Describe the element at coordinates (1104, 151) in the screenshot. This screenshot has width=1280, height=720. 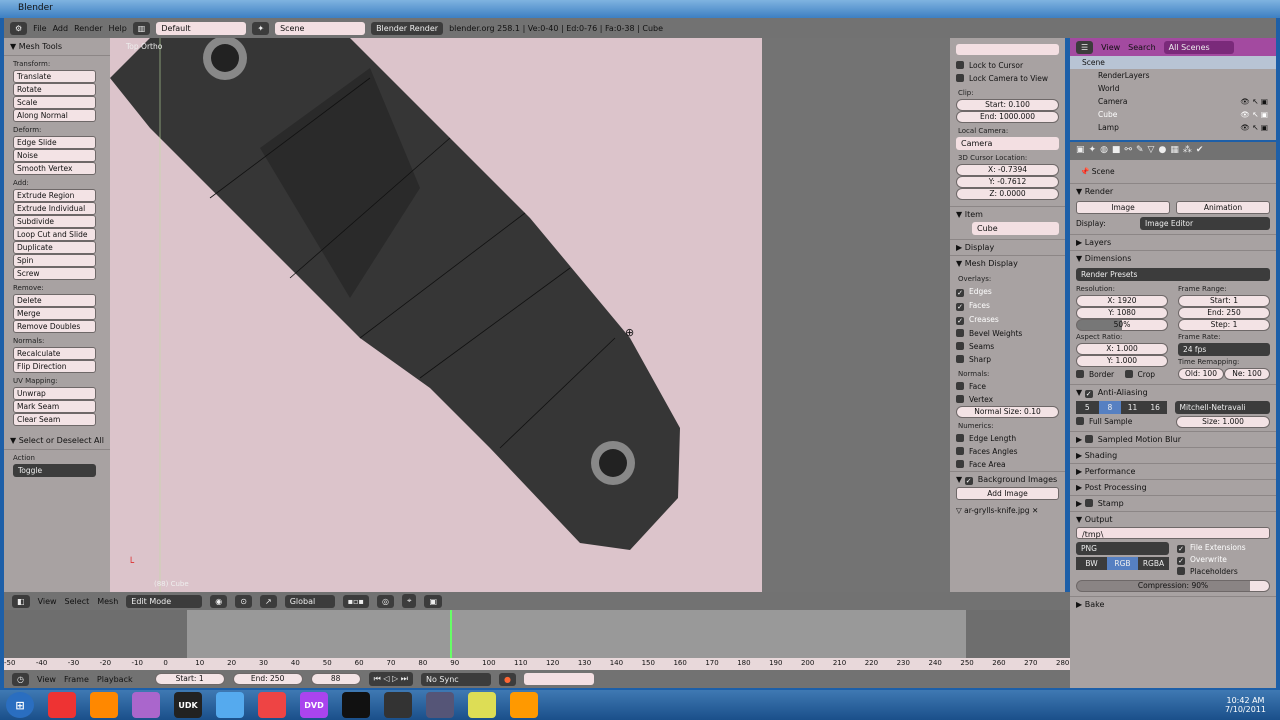
I see `world-tab-icon: ◍` at that location.